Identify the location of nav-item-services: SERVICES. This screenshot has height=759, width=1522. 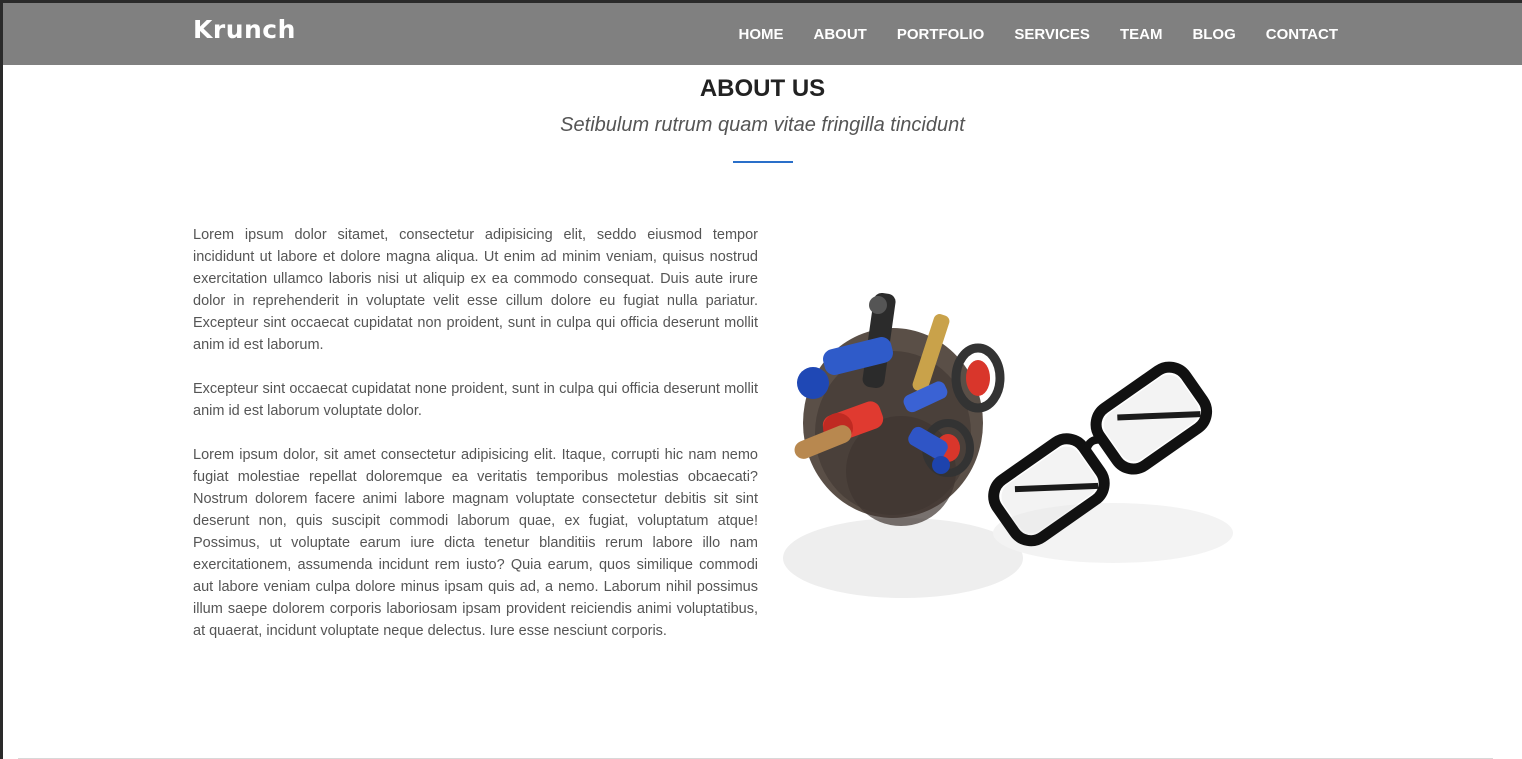
(1052, 34).